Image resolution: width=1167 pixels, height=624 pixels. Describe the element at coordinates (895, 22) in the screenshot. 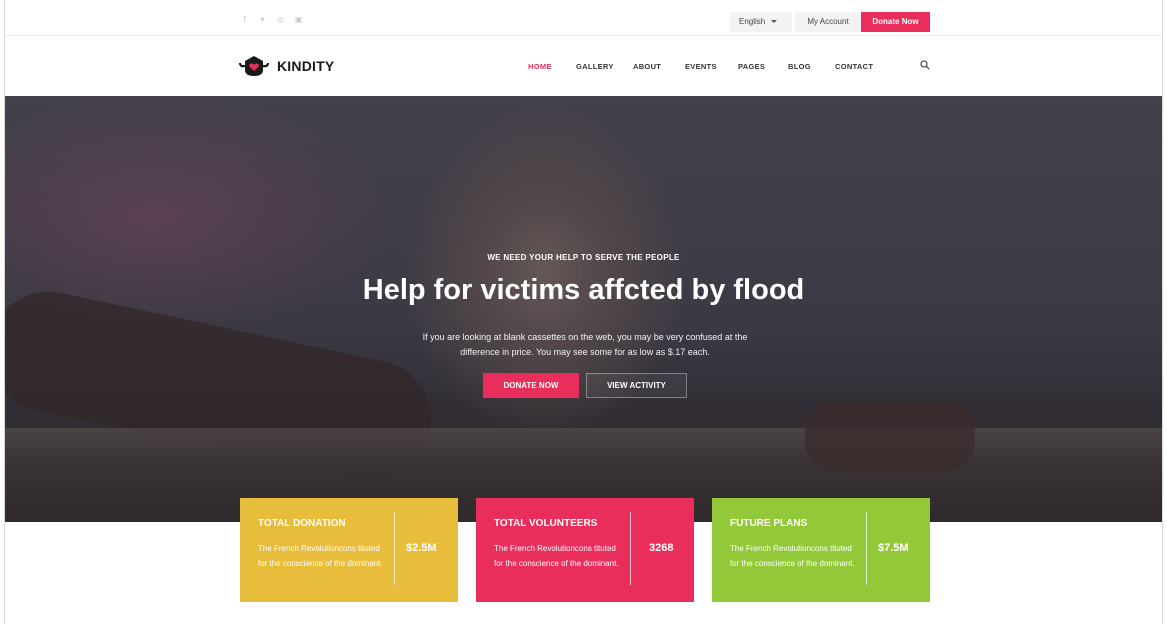

I see `top-donate-button: Donate Now` at that location.